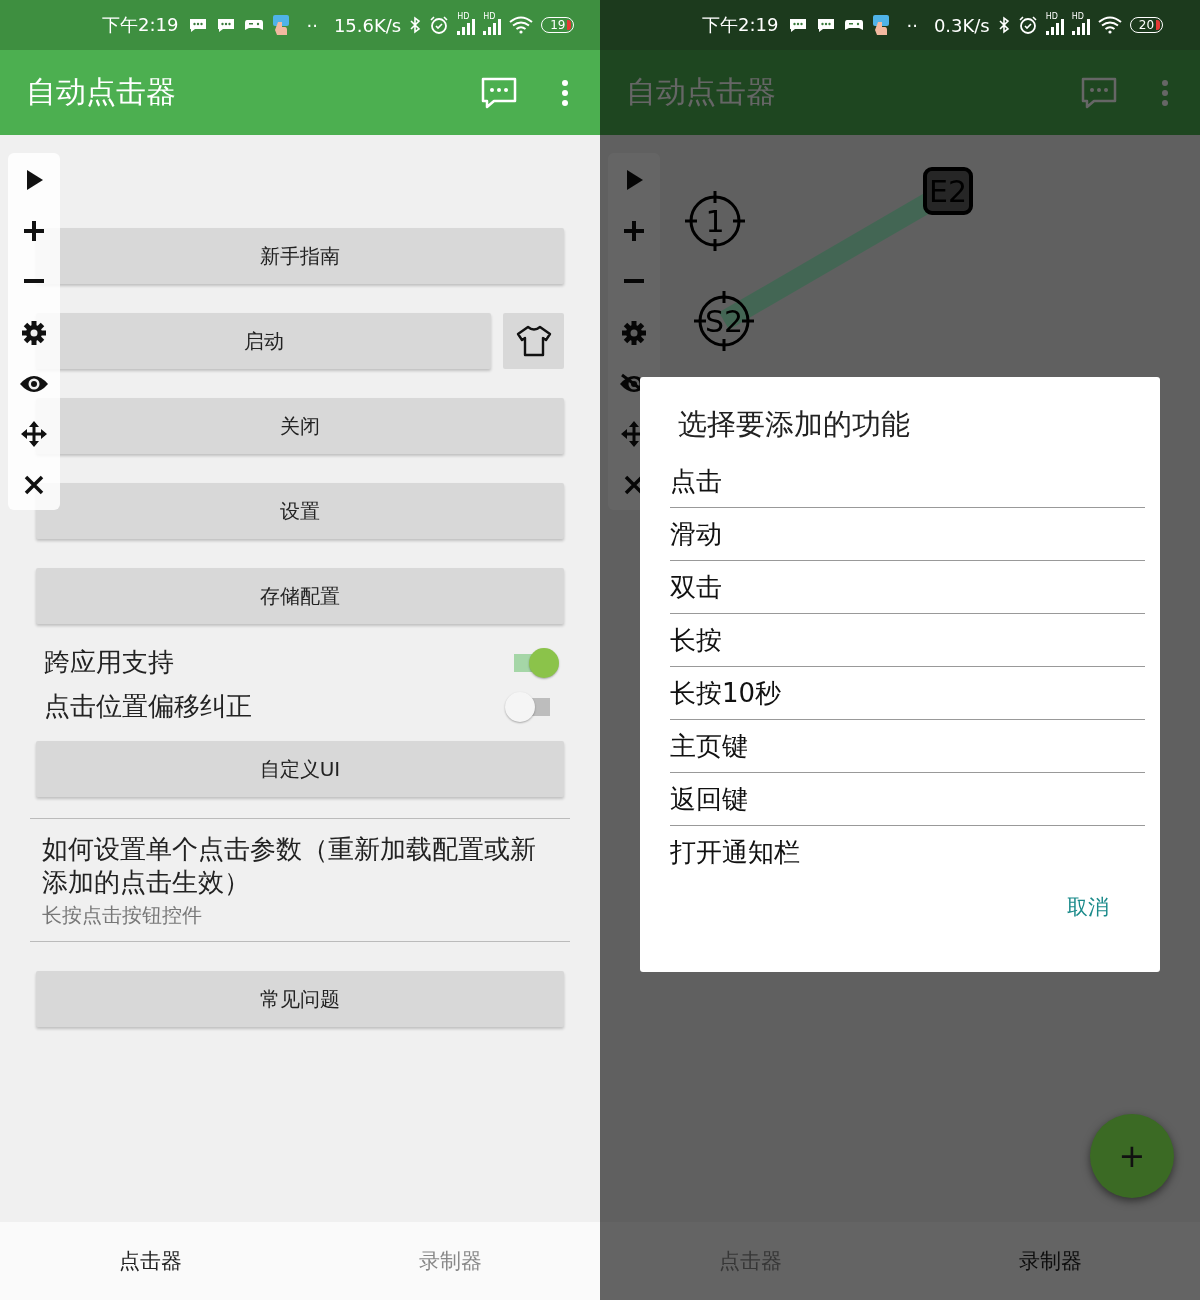 Image resolution: width=1200 pixels, height=1300 pixels. What do you see at coordinates (150, 1261) in the screenshot?
I see `nav-tab: 点击器` at bounding box center [150, 1261].